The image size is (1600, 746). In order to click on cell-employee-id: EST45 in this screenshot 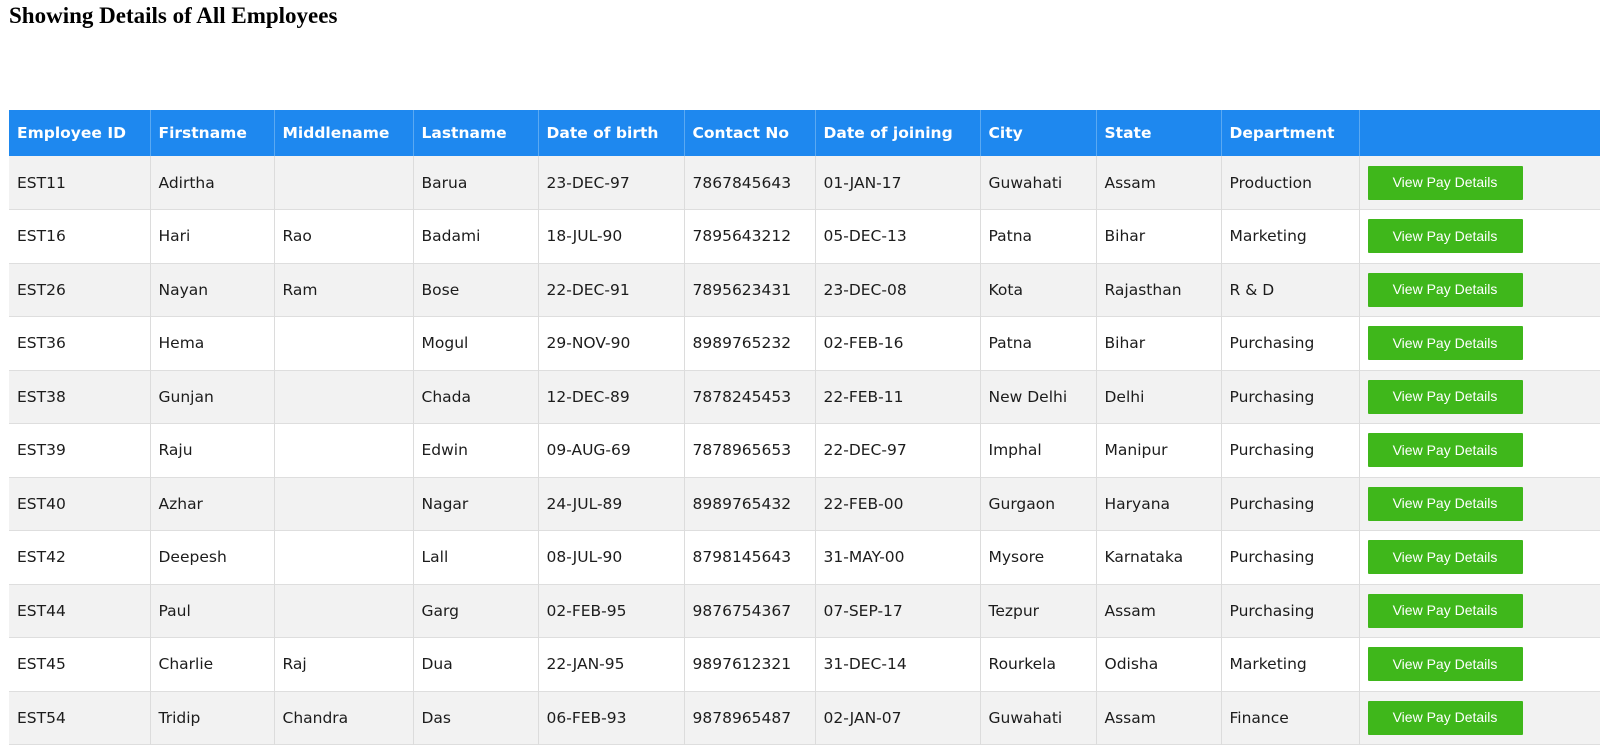, I will do `click(80, 664)`.